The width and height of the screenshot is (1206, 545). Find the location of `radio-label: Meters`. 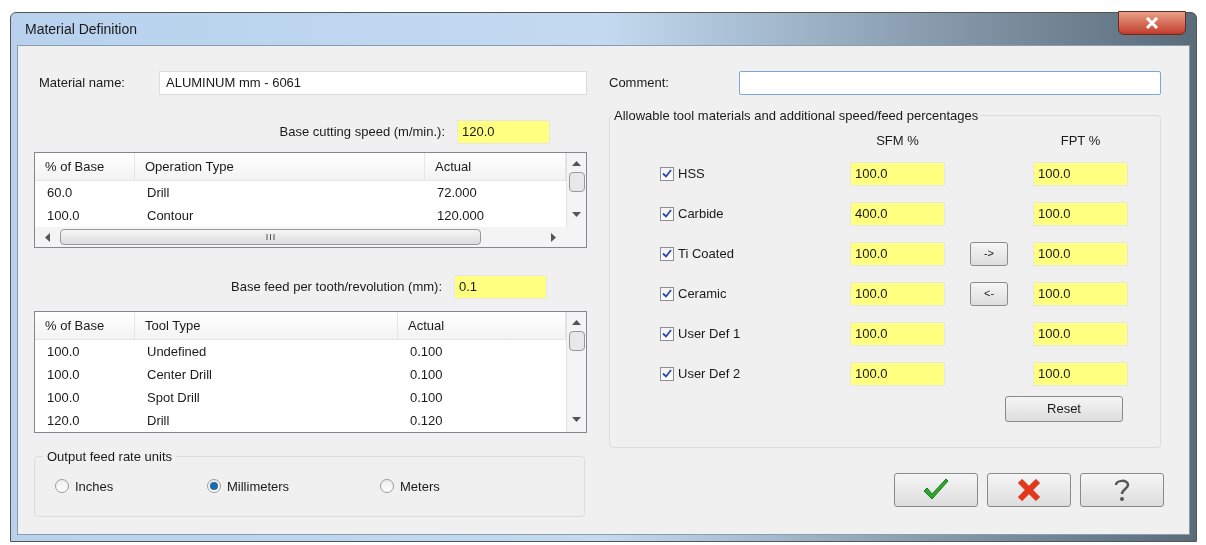

radio-label: Meters is located at coordinates (420, 486).